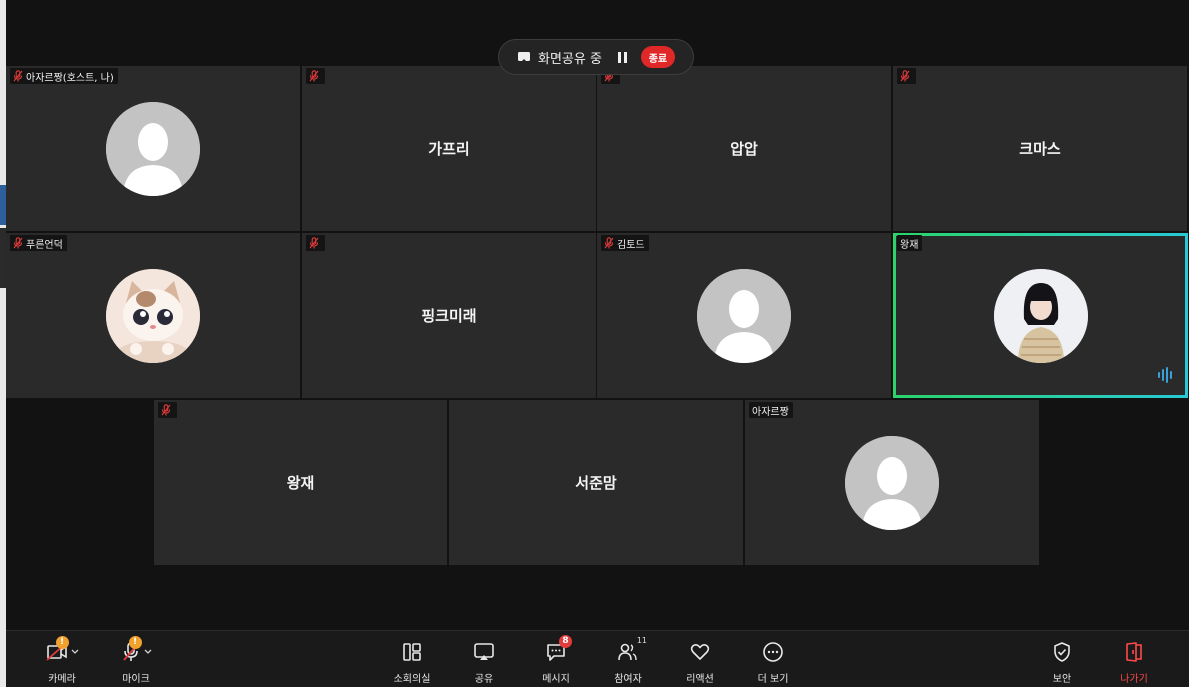 The height and width of the screenshot is (687, 1189). I want to click on participant-name-tag: 김토드, so click(625, 243).